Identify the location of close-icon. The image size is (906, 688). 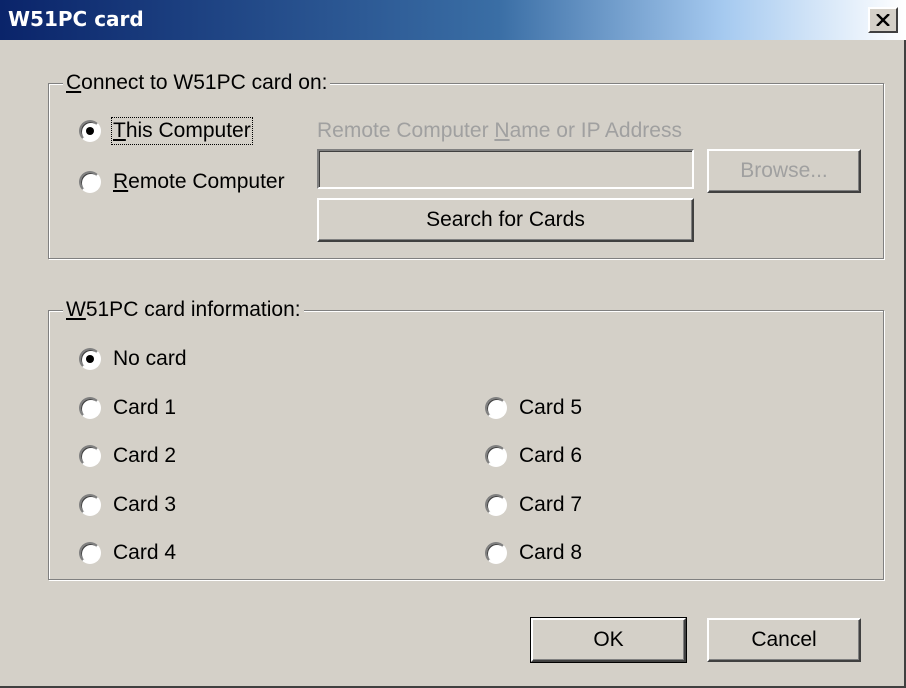
(883, 20).